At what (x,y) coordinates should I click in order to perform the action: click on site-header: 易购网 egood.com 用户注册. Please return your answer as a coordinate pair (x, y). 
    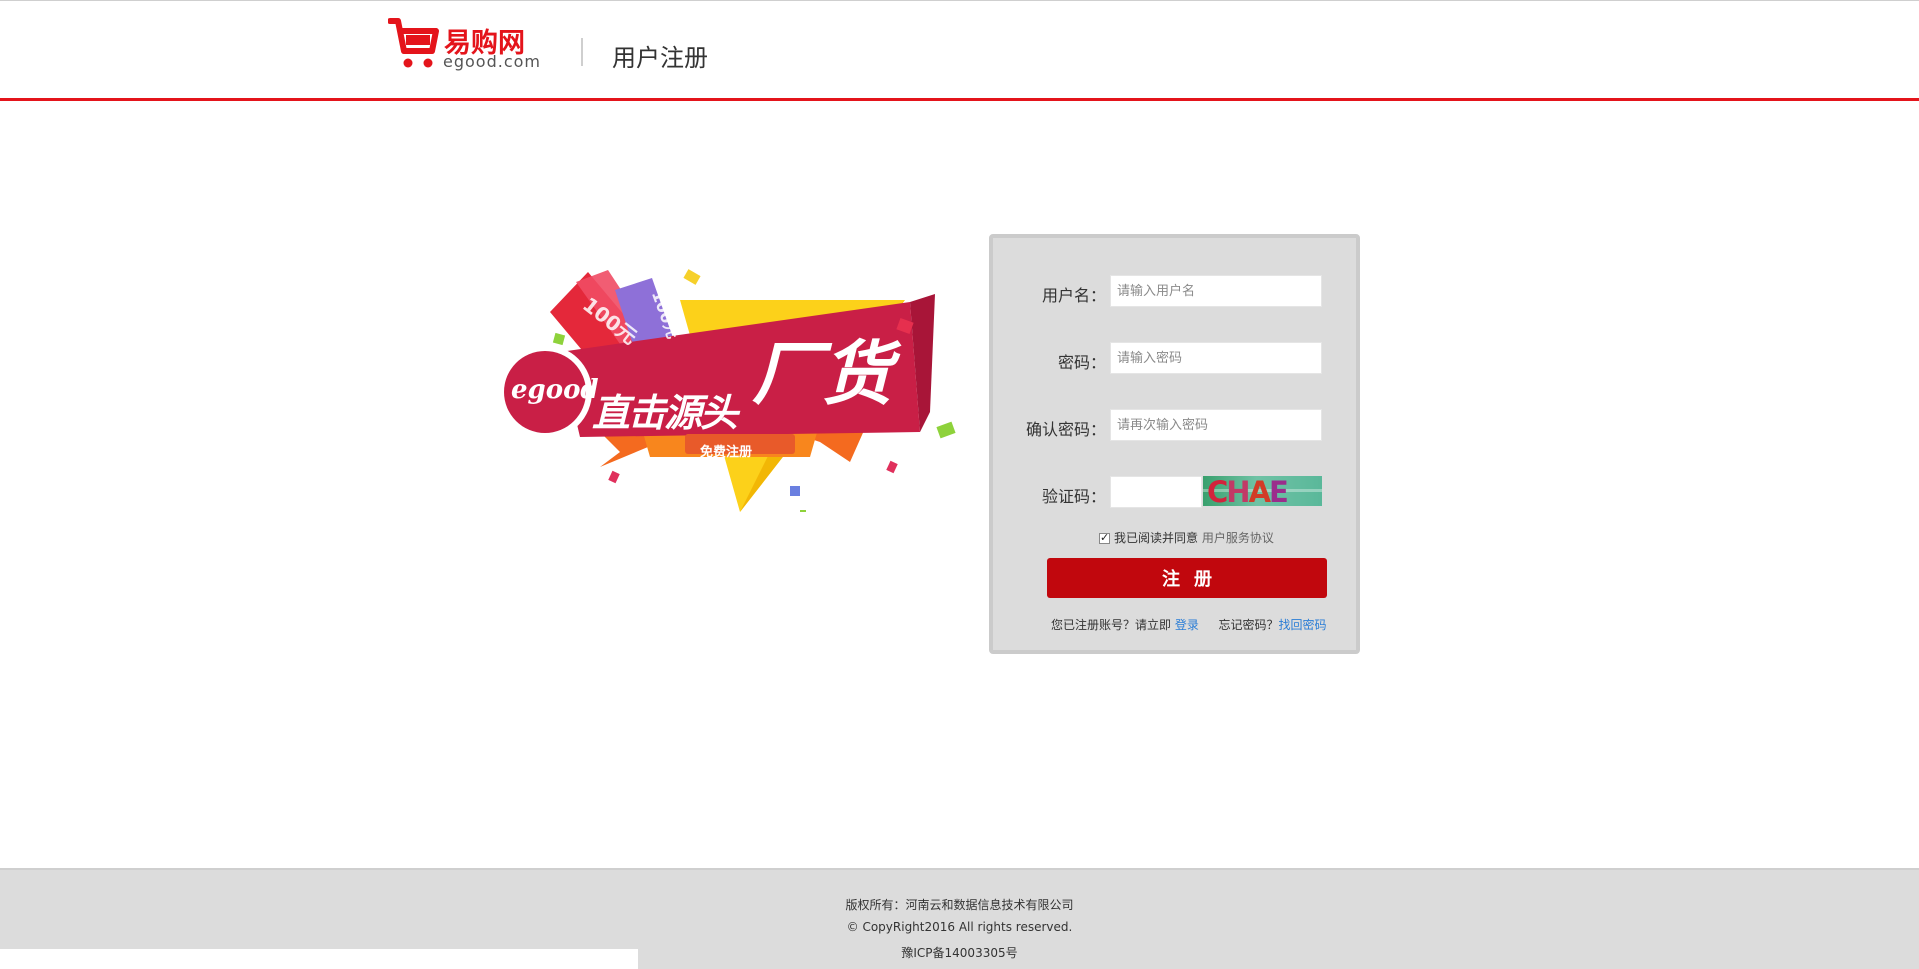
    Looking at the image, I should click on (959, 51).